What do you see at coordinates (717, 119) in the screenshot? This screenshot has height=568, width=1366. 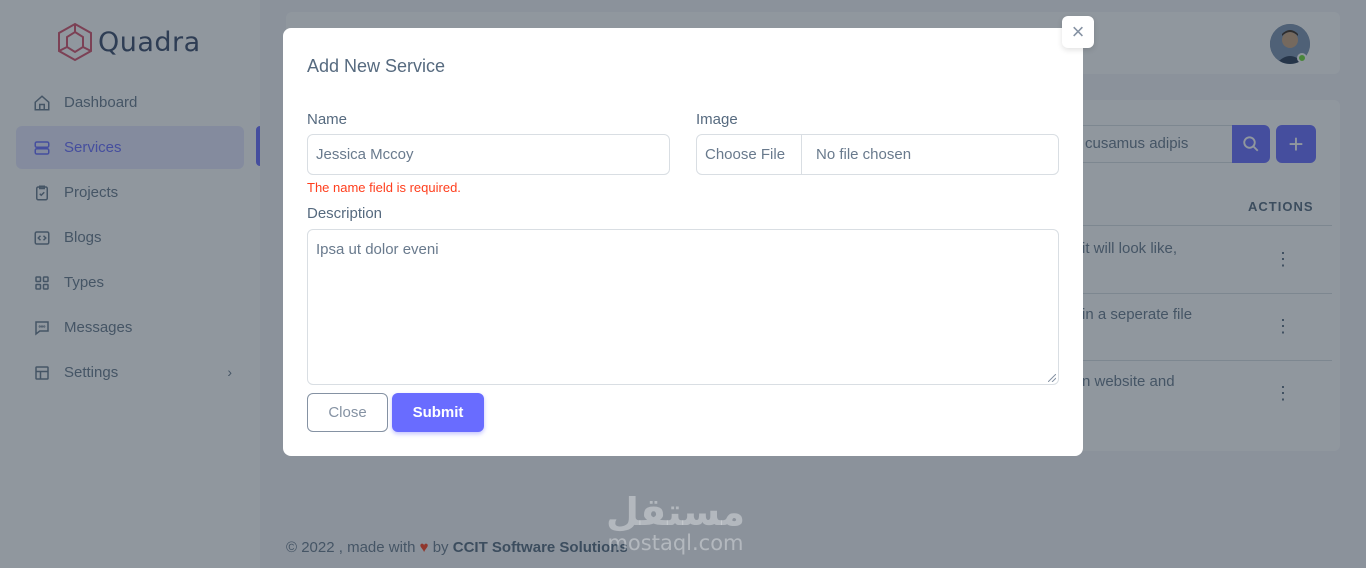 I see `image-label: Image` at bounding box center [717, 119].